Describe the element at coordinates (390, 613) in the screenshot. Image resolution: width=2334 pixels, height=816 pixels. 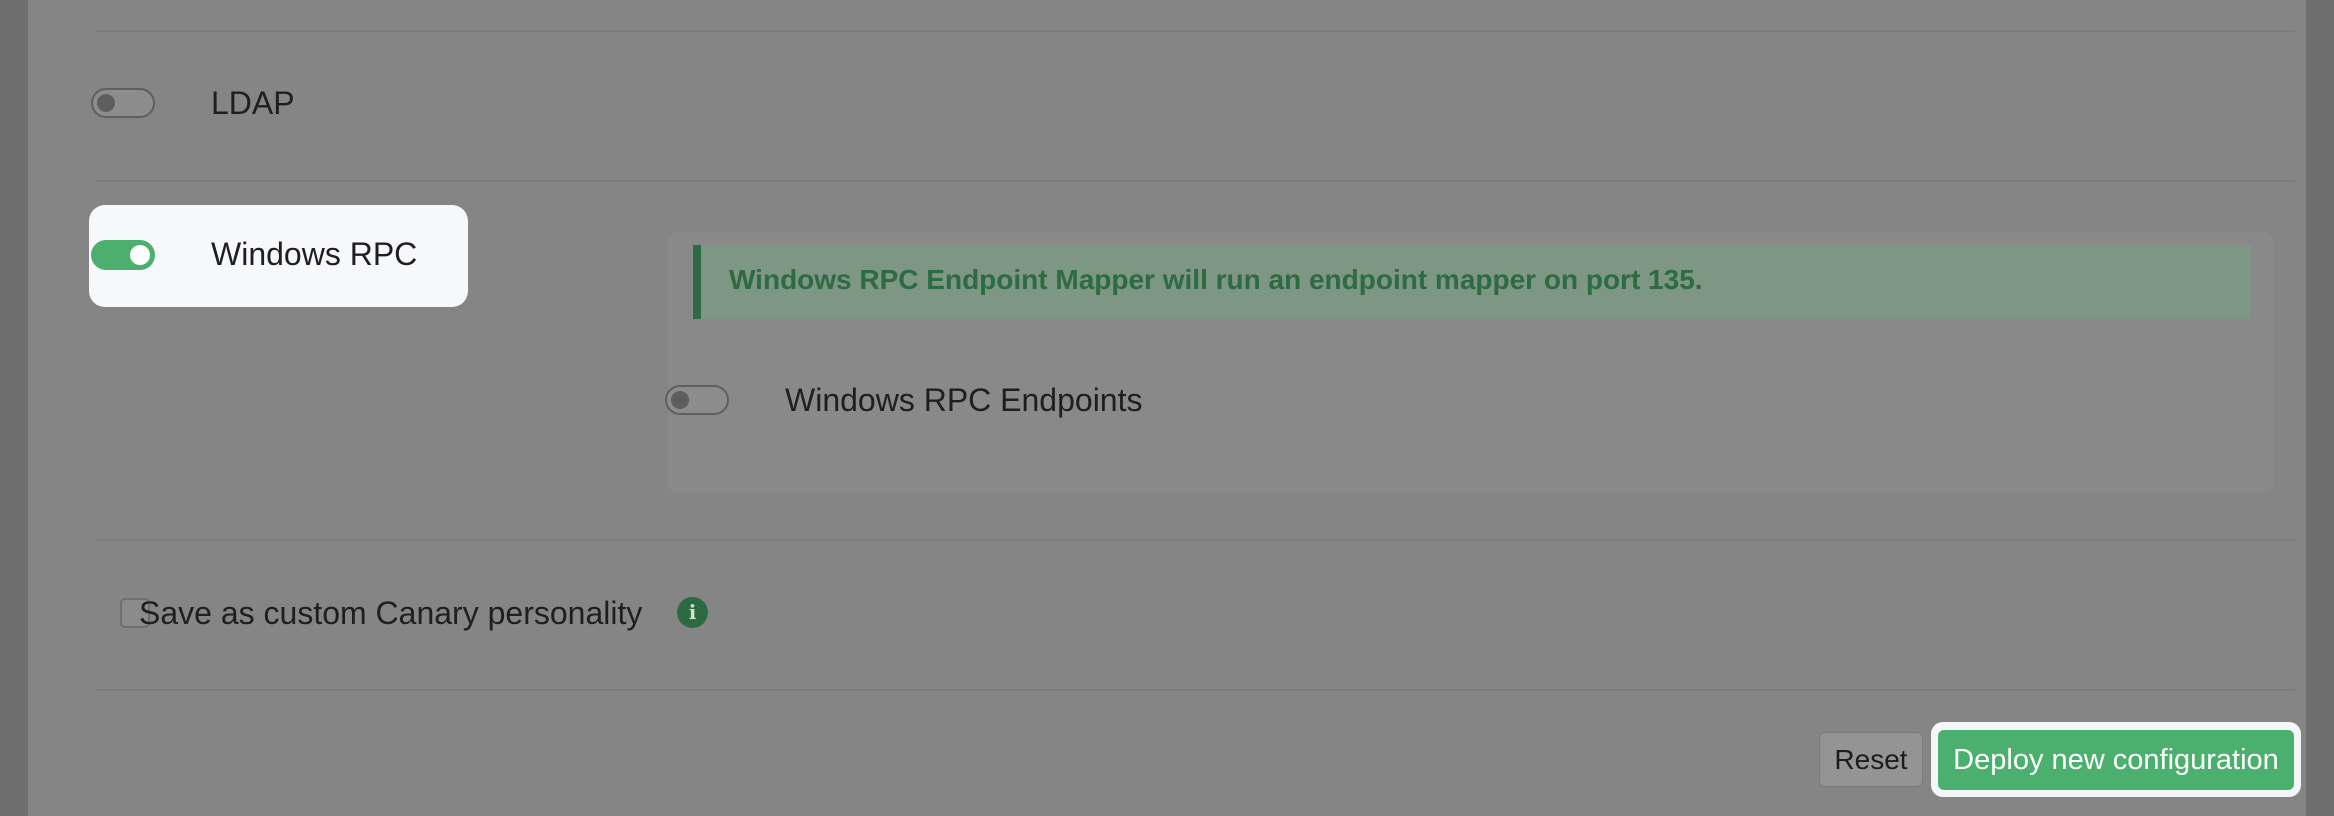
I see `save-personality-label: Save as custom Canary personality` at that location.